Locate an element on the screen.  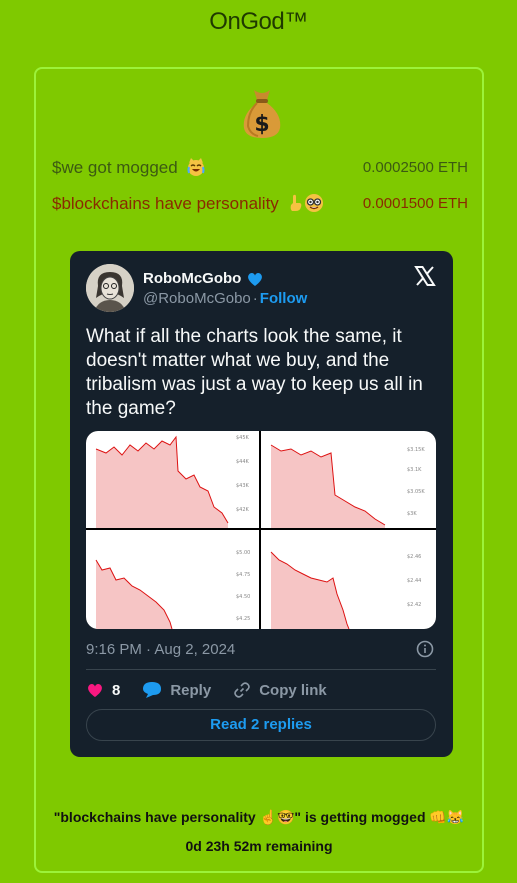
avatar-image is located at coordinates (110, 288).